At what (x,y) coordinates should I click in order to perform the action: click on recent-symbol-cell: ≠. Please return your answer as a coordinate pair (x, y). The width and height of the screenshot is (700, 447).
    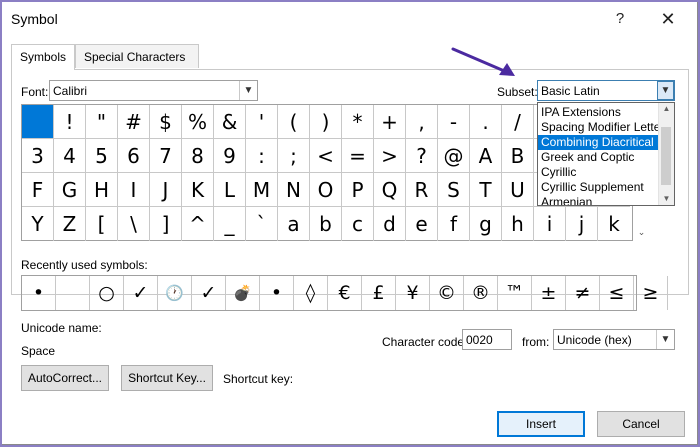
    Looking at the image, I should click on (583, 293).